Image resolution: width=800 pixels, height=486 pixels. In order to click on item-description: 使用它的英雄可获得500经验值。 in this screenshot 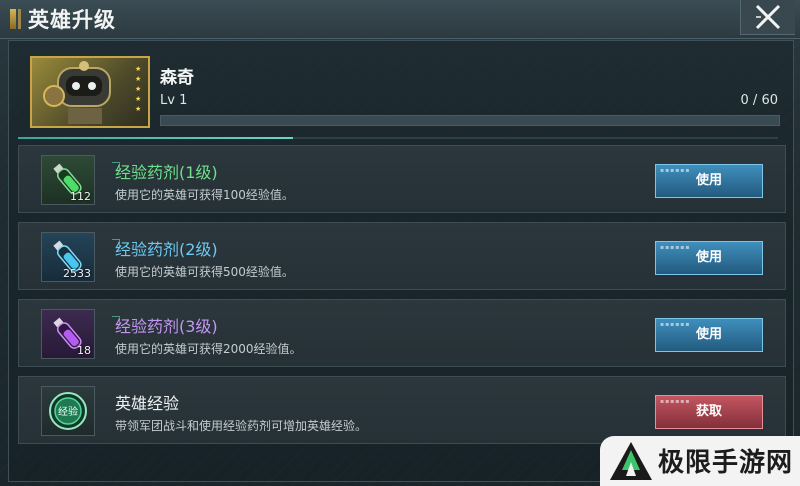, I will do `click(204, 272)`.